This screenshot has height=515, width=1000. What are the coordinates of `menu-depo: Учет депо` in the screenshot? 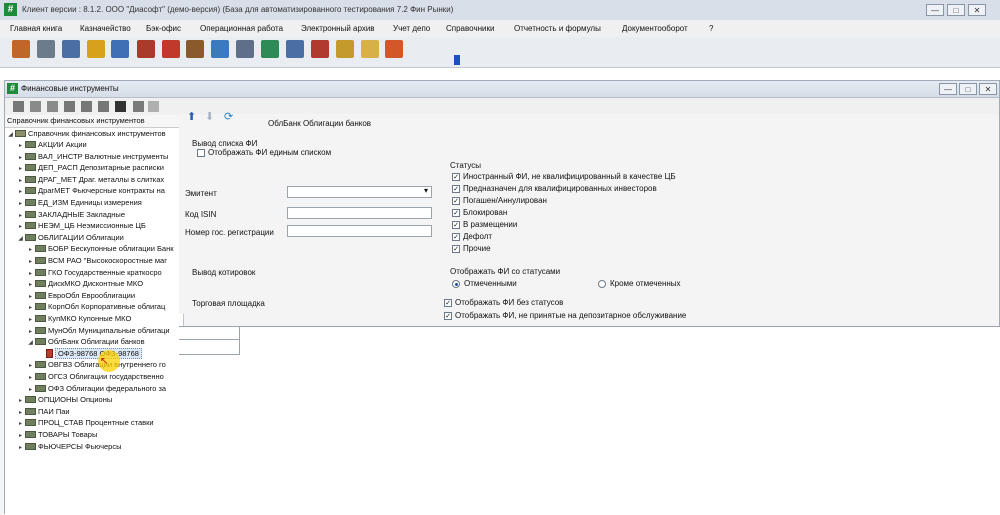 It's located at (411, 28).